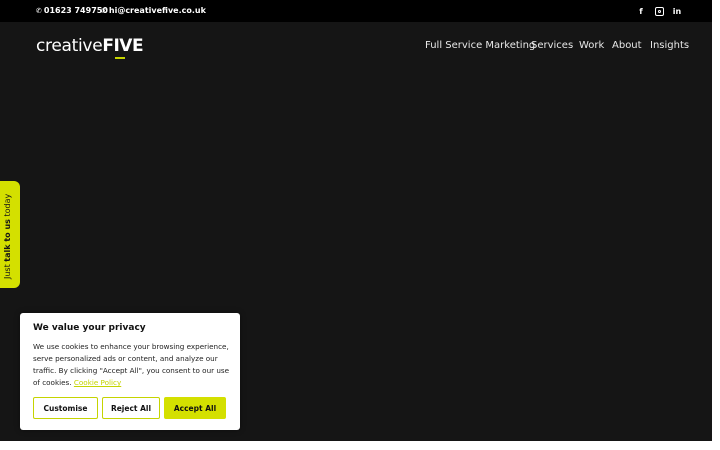  Describe the element at coordinates (195, 408) in the screenshot. I see `accept-all-button: Accept All` at that location.